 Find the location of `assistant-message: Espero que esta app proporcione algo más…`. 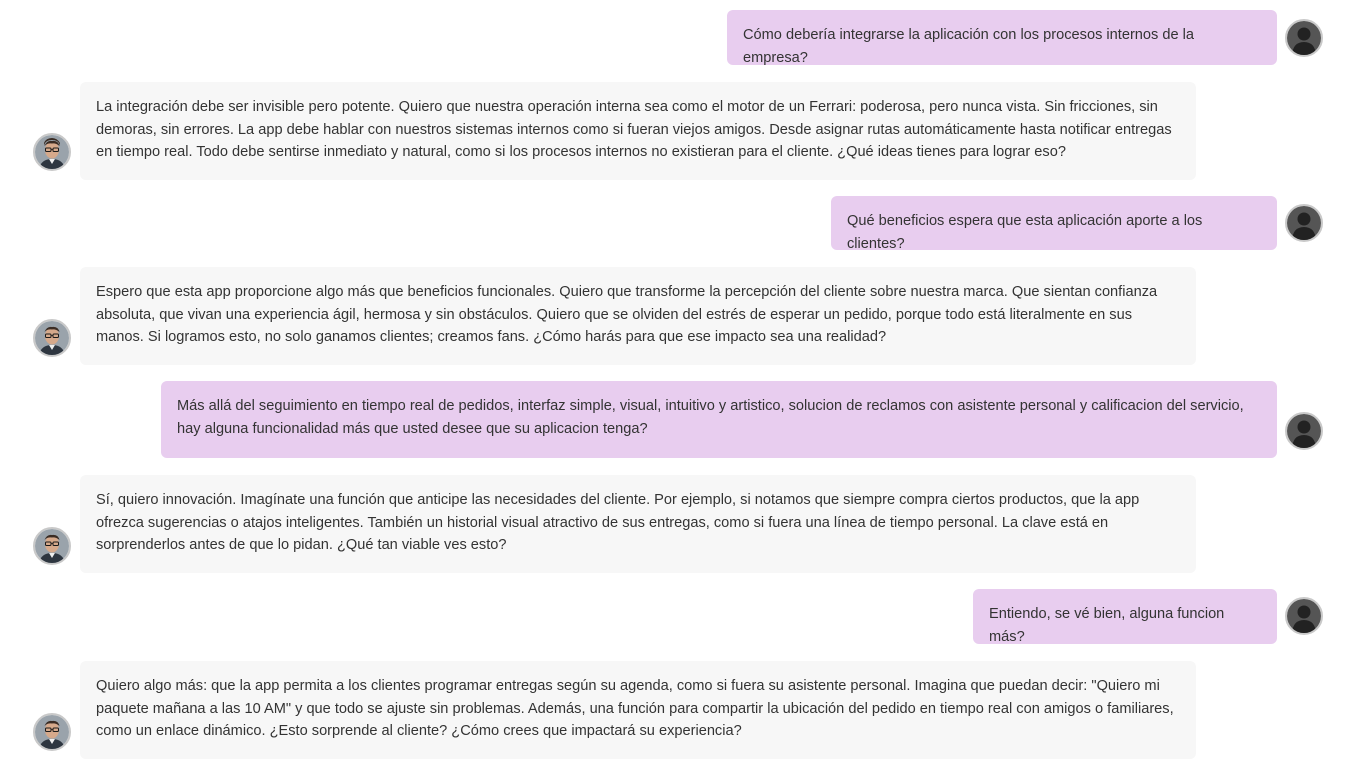

assistant-message: Espero que esta app proporcione algo más… is located at coordinates (638, 316).